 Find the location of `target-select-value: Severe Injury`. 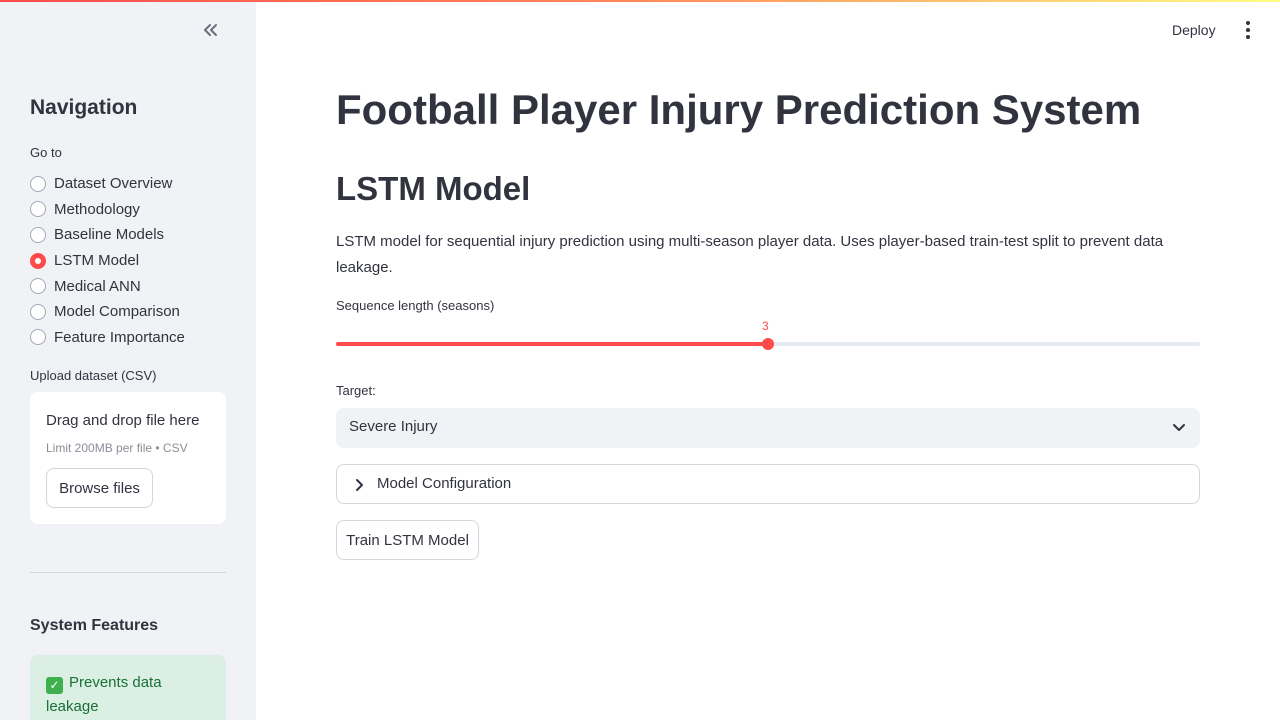

target-select-value: Severe Injury is located at coordinates (393, 426).